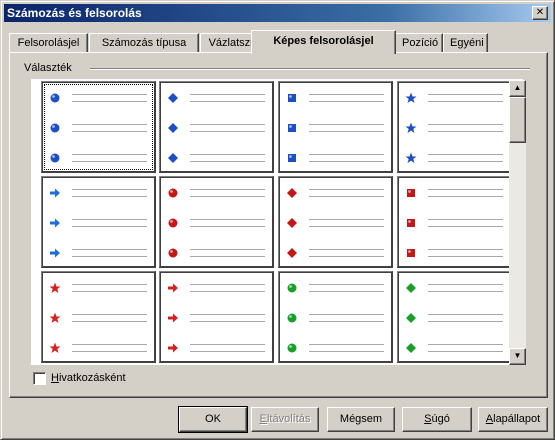 This screenshot has width=555, height=440. Describe the element at coordinates (88, 378) in the screenshot. I see `link-checkbox-label: Hivatkozásként` at that location.